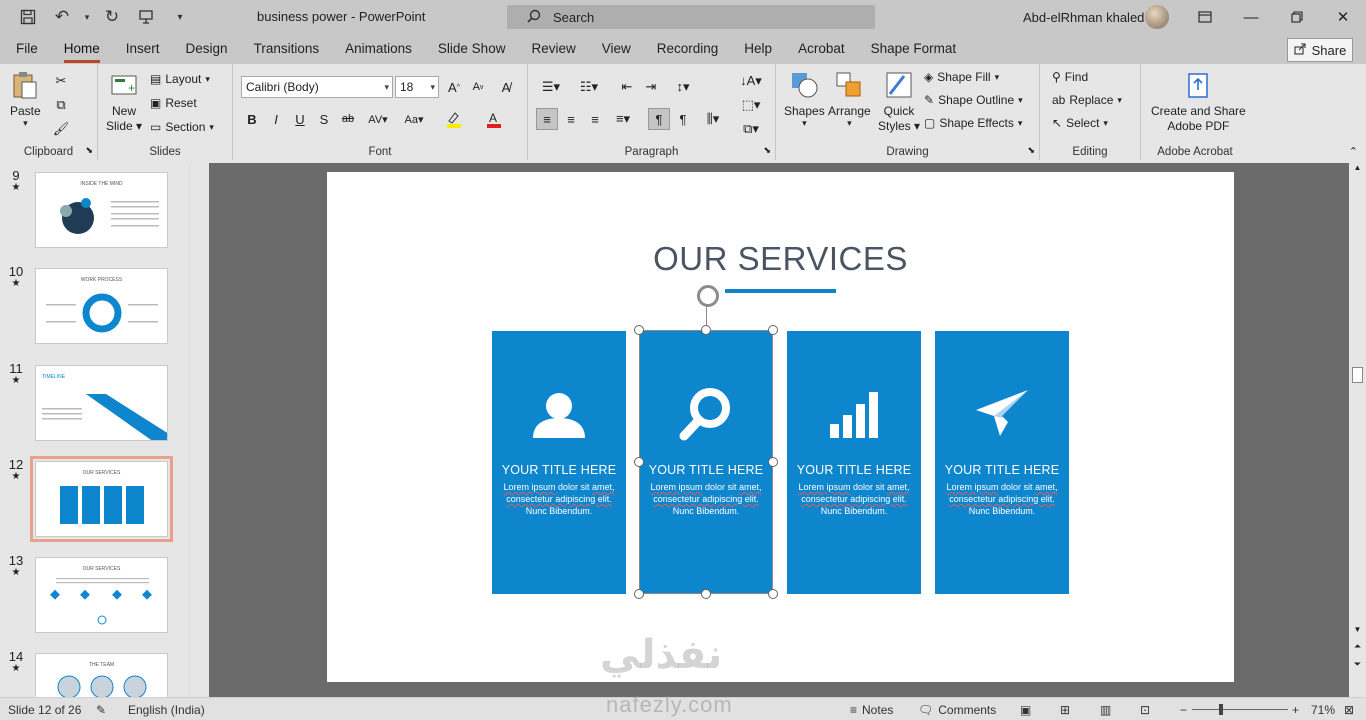  I want to click on replace-button: ab Replace ▾, so click(1087, 100).